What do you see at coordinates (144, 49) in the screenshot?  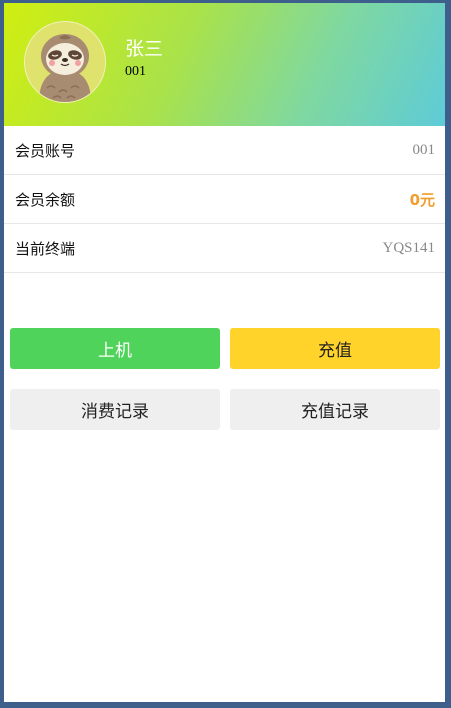 I see `user-name: 张三` at bounding box center [144, 49].